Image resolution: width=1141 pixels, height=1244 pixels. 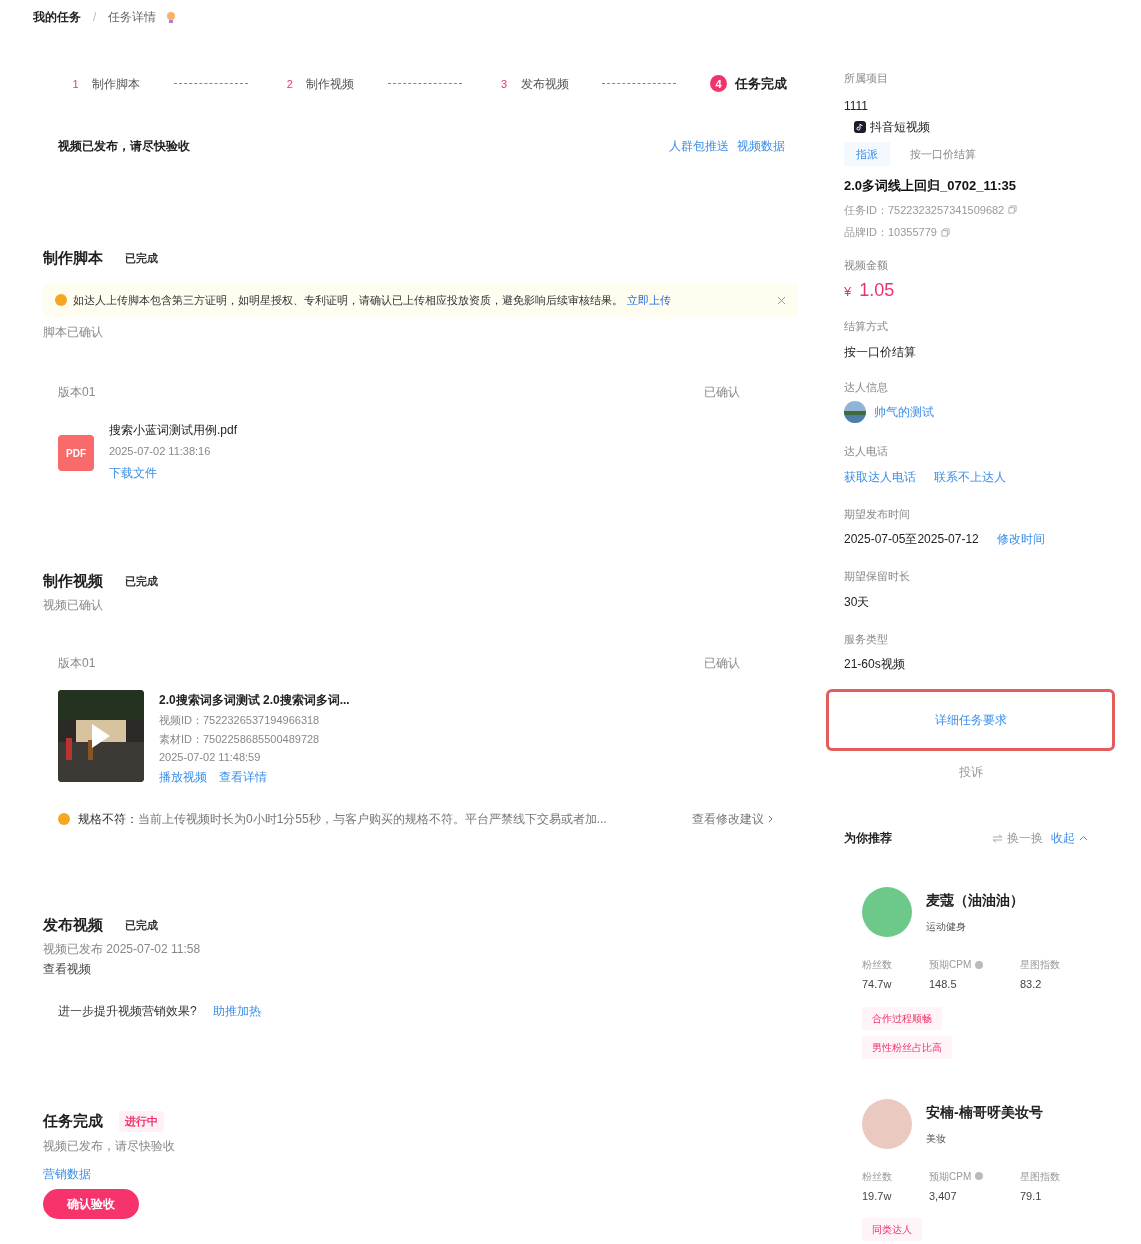 I want to click on amount-value: 1.05, so click(x=877, y=290).